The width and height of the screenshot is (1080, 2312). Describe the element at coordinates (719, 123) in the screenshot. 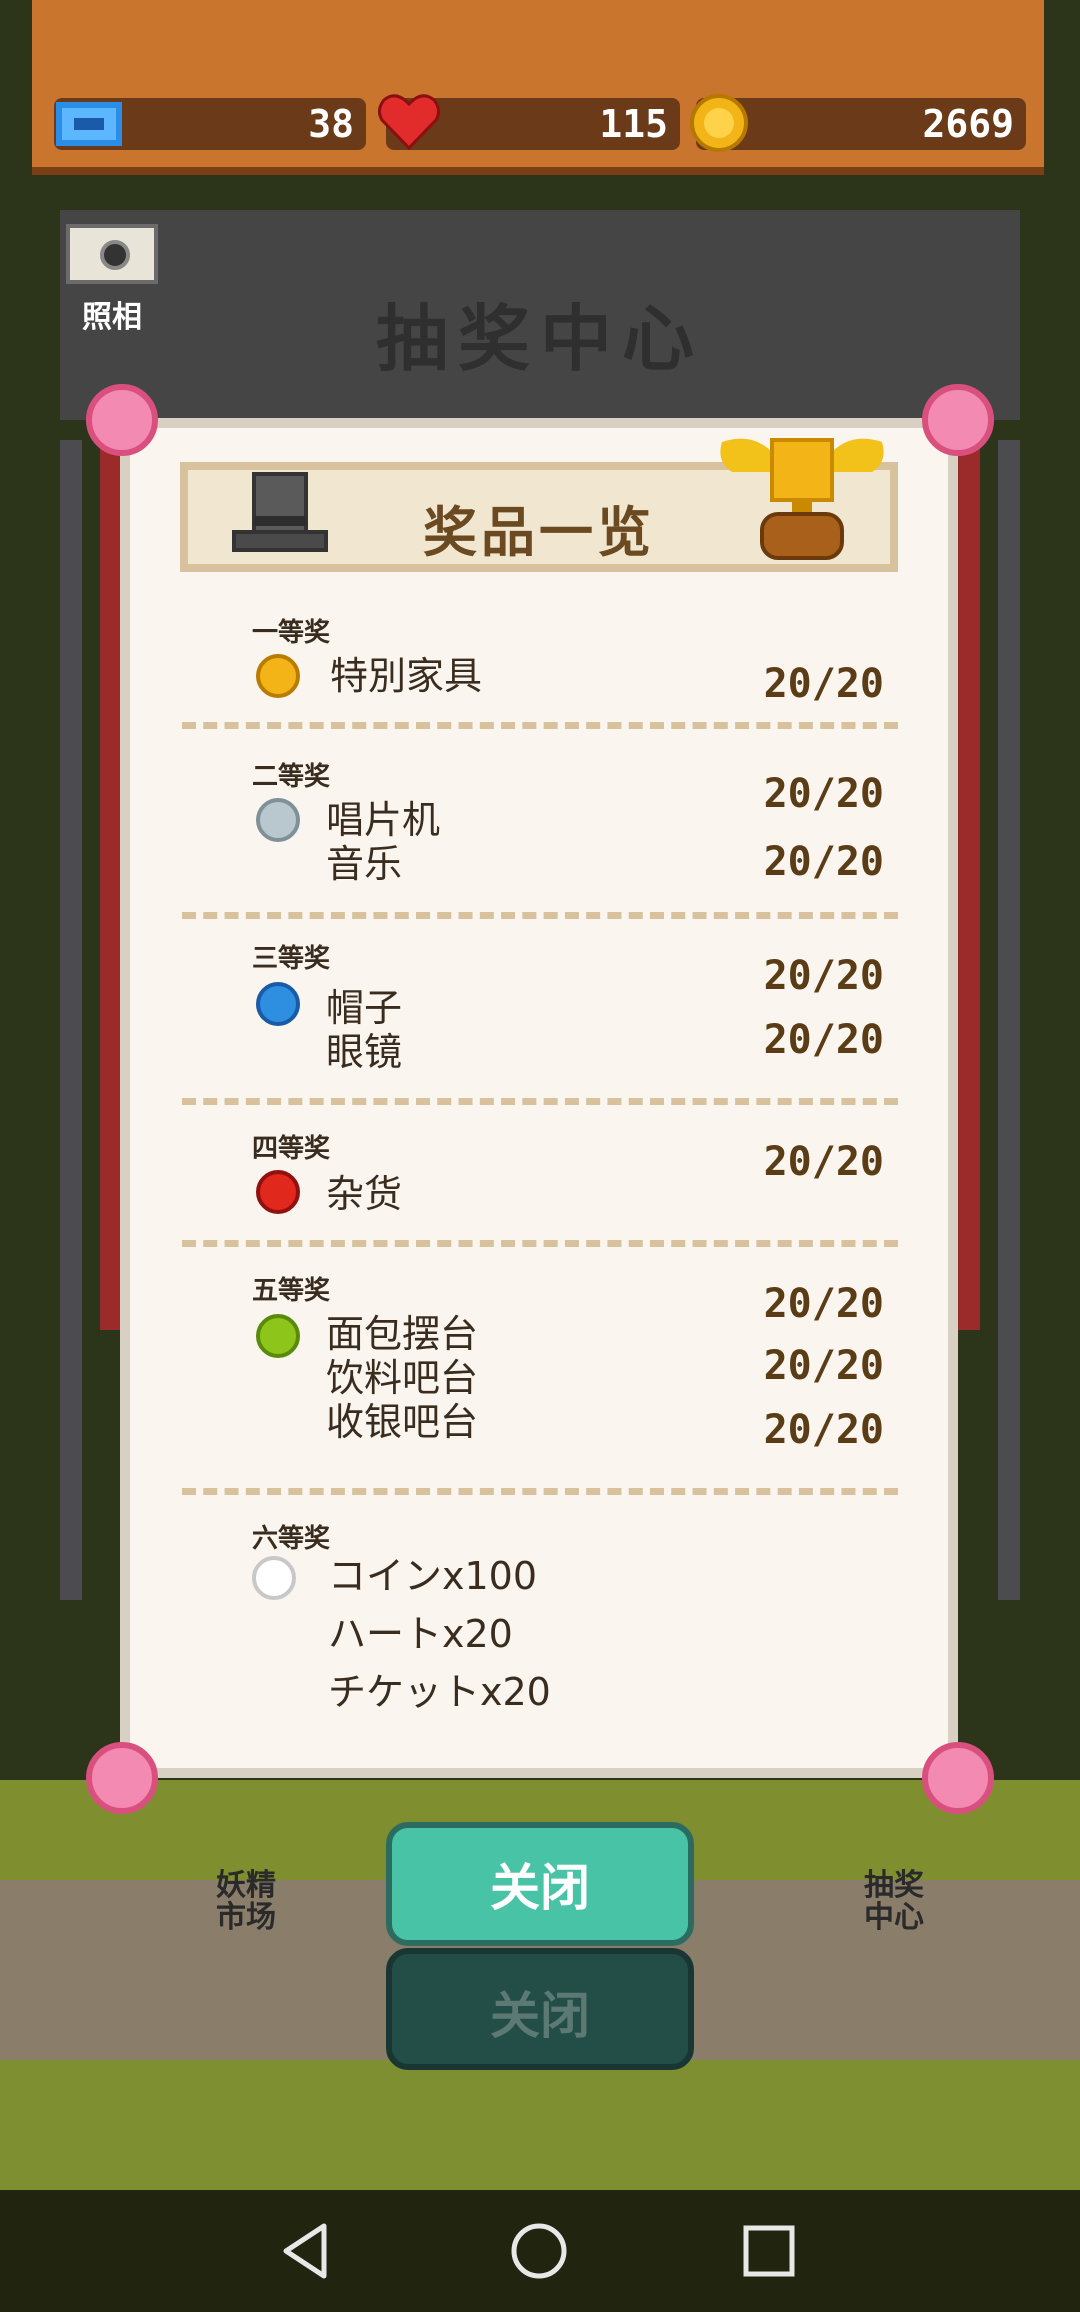

I see `coin-icon` at that location.